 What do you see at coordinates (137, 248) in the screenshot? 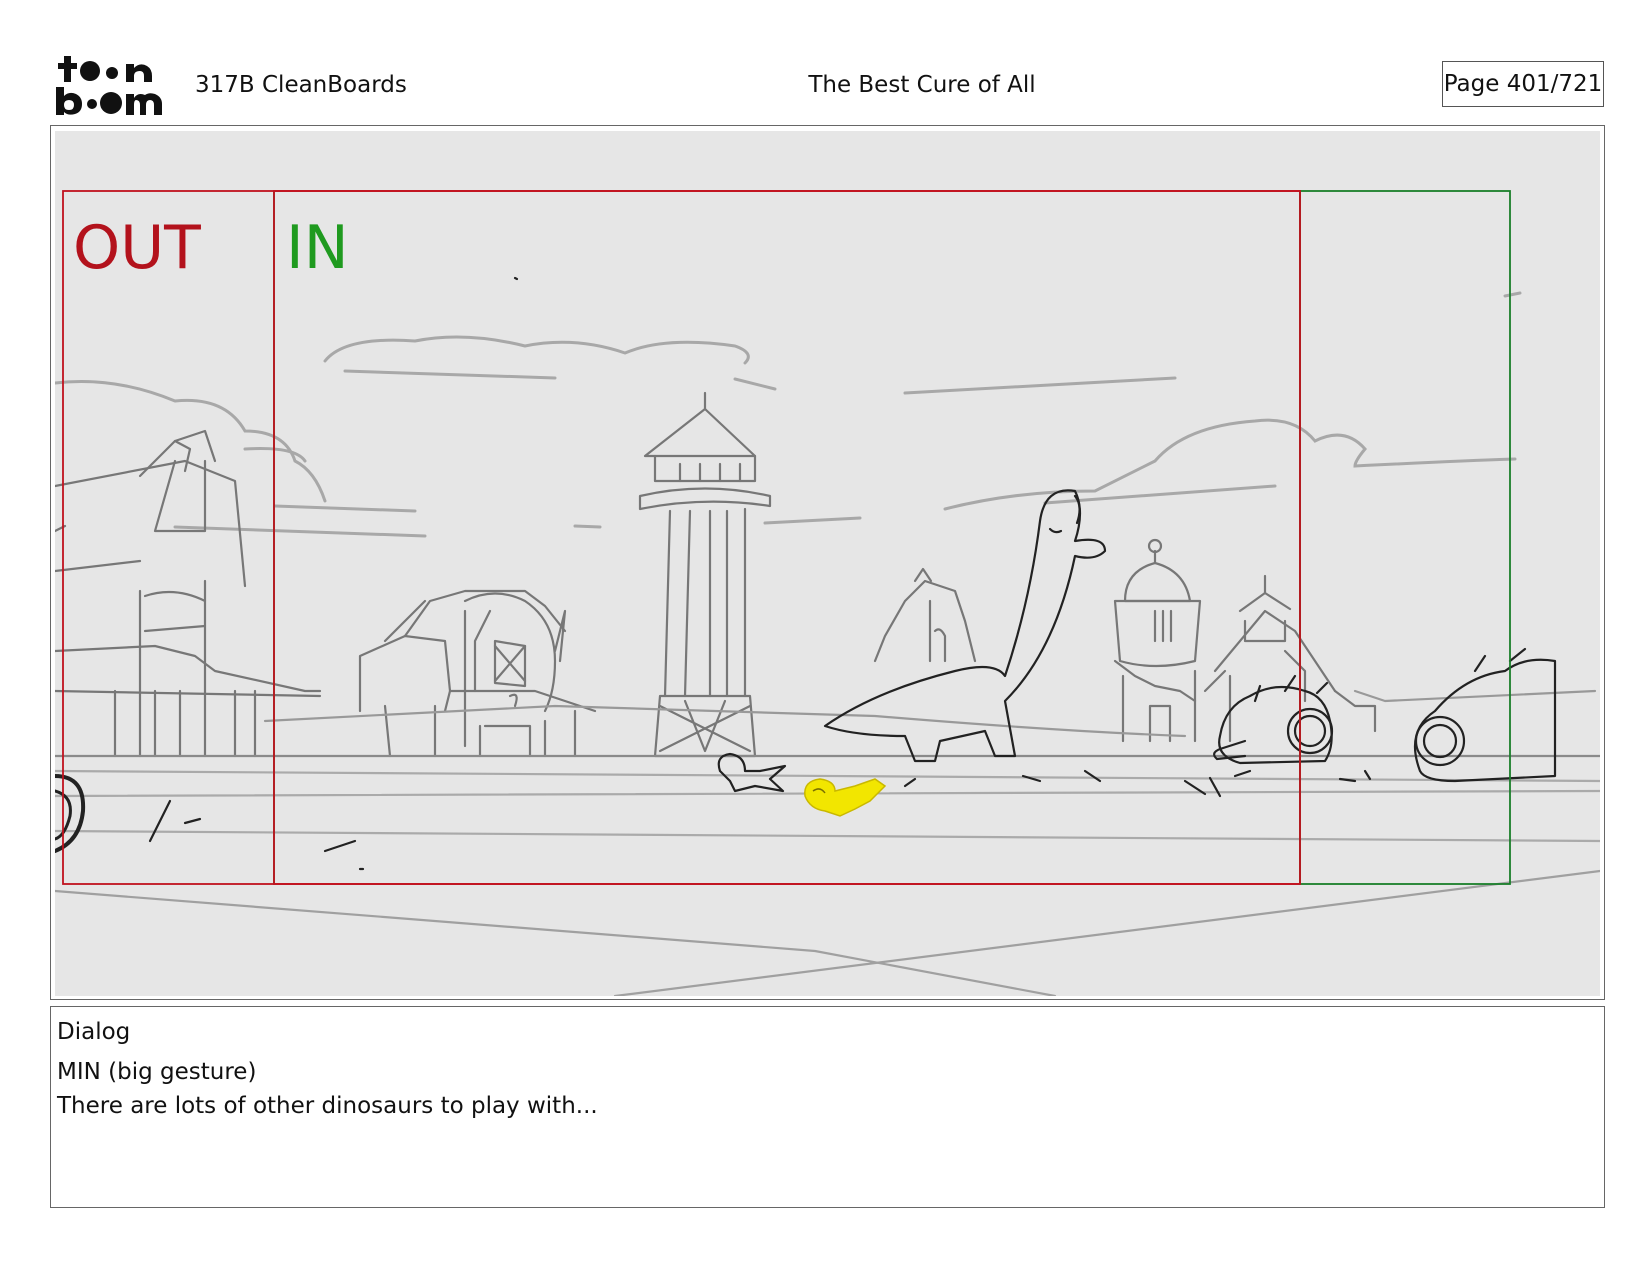
I see `out-label: OUT` at bounding box center [137, 248].